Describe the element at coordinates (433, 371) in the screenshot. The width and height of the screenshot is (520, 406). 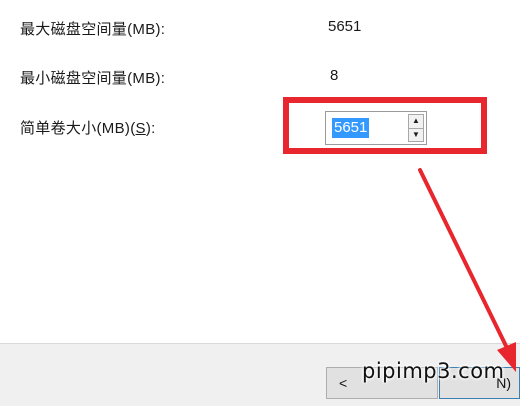
I see `watermark-text: pipimp3.com` at that location.